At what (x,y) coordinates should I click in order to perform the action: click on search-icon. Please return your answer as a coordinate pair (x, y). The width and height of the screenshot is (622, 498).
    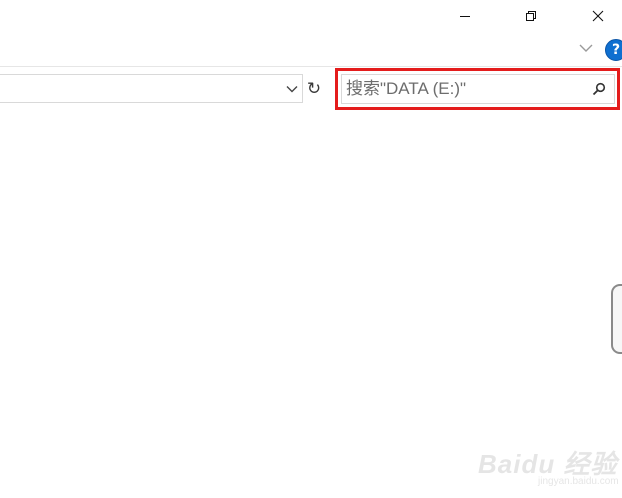
    Looking at the image, I should click on (599, 89).